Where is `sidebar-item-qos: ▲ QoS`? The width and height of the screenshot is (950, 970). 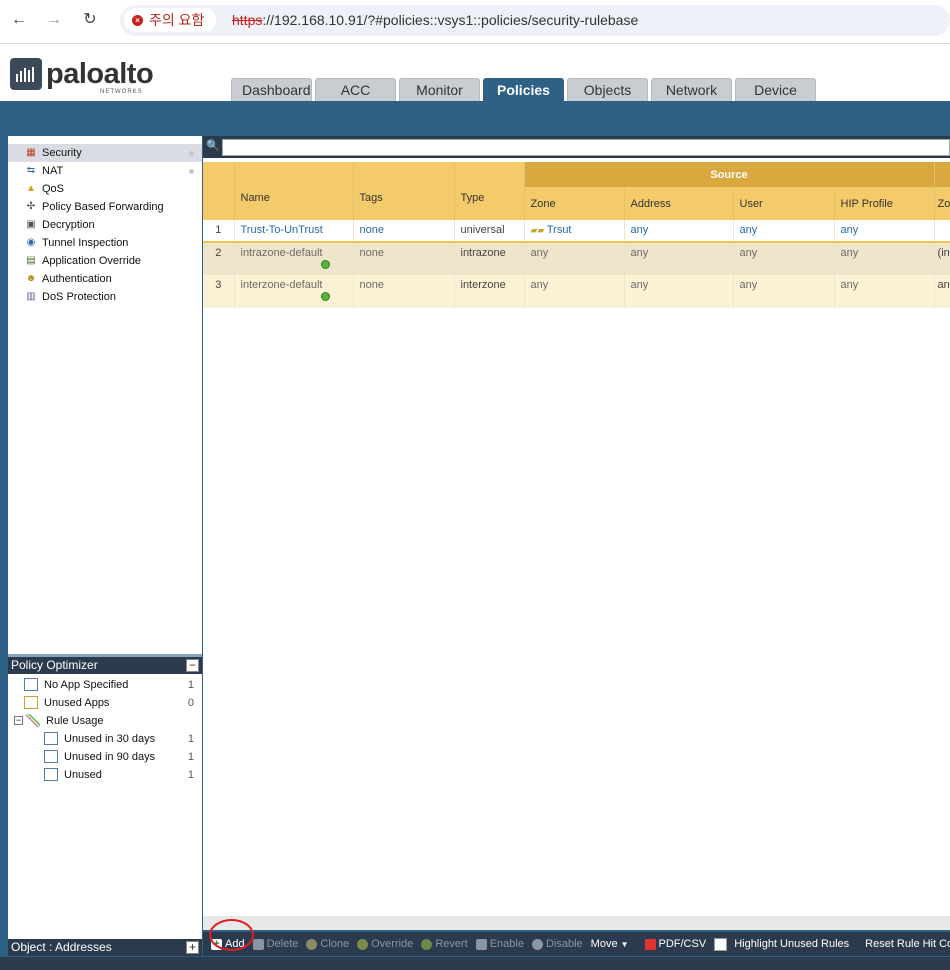 sidebar-item-qos: ▲ QoS is located at coordinates (105, 189).